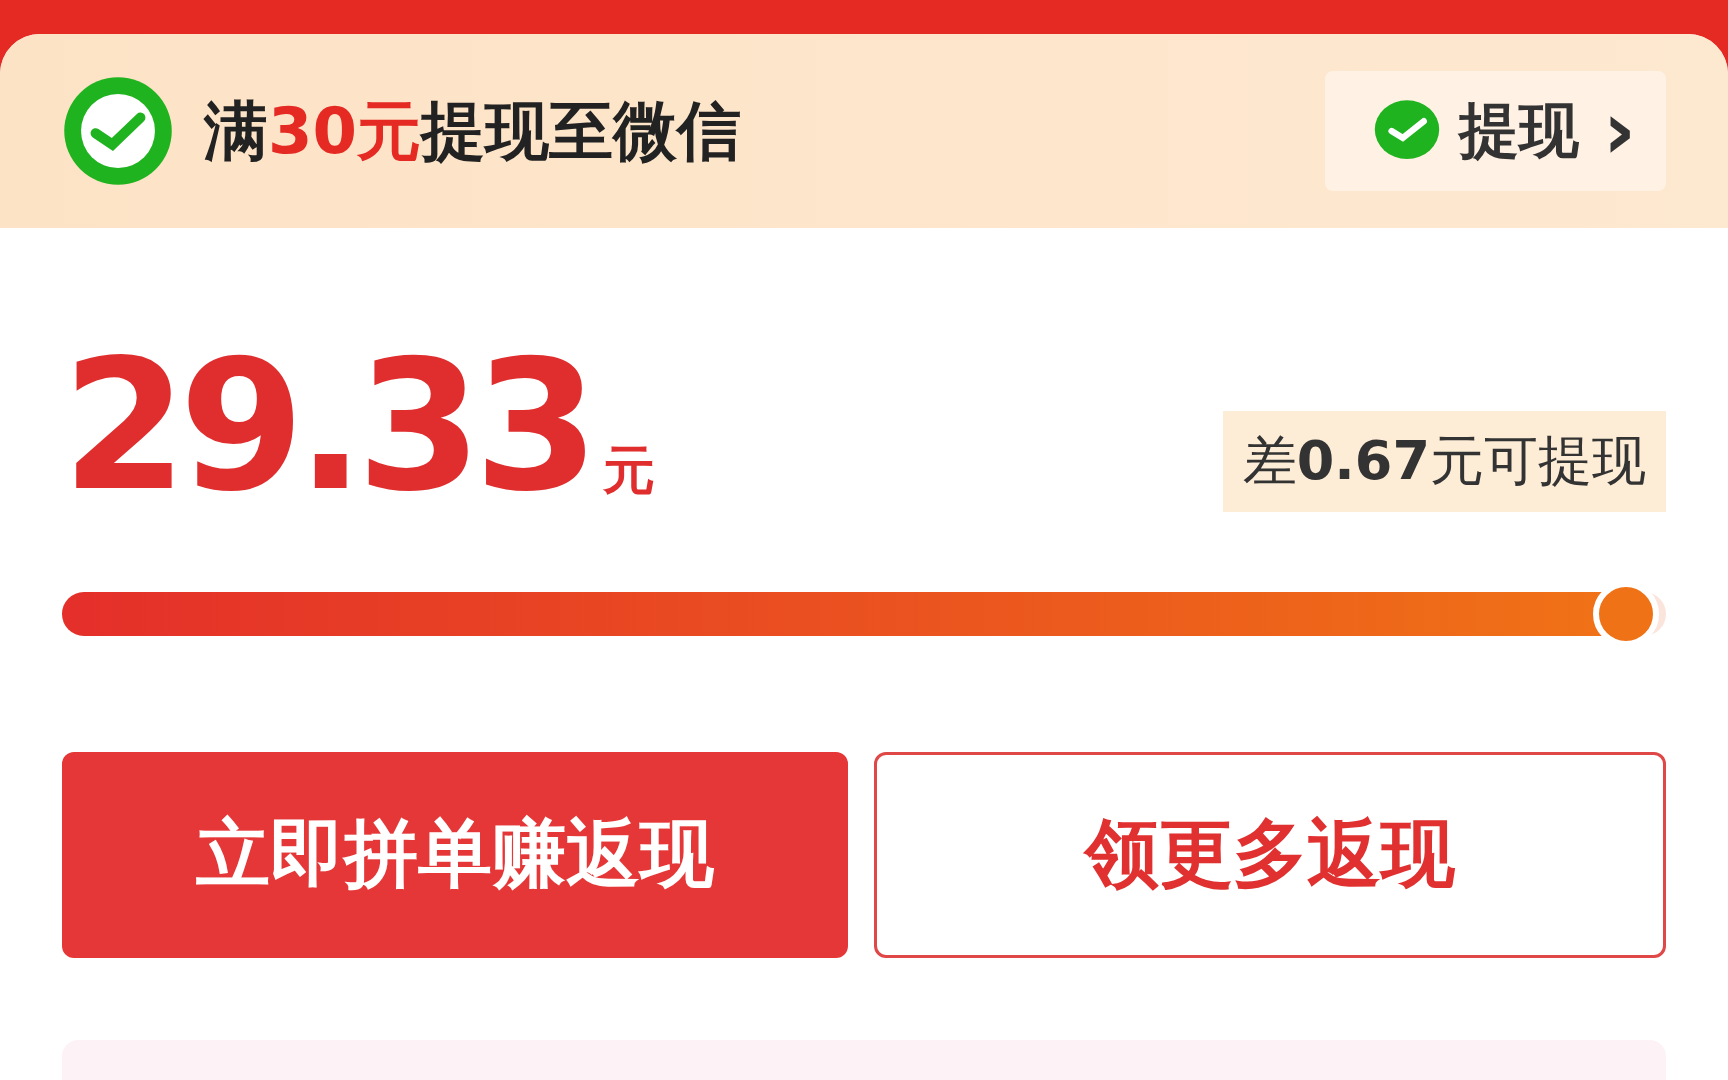 This screenshot has height=1080, width=1728. What do you see at coordinates (359, 426) in the screenshot?
I see `balance-amount: 29.33 元` at bounding box center [359, 426].